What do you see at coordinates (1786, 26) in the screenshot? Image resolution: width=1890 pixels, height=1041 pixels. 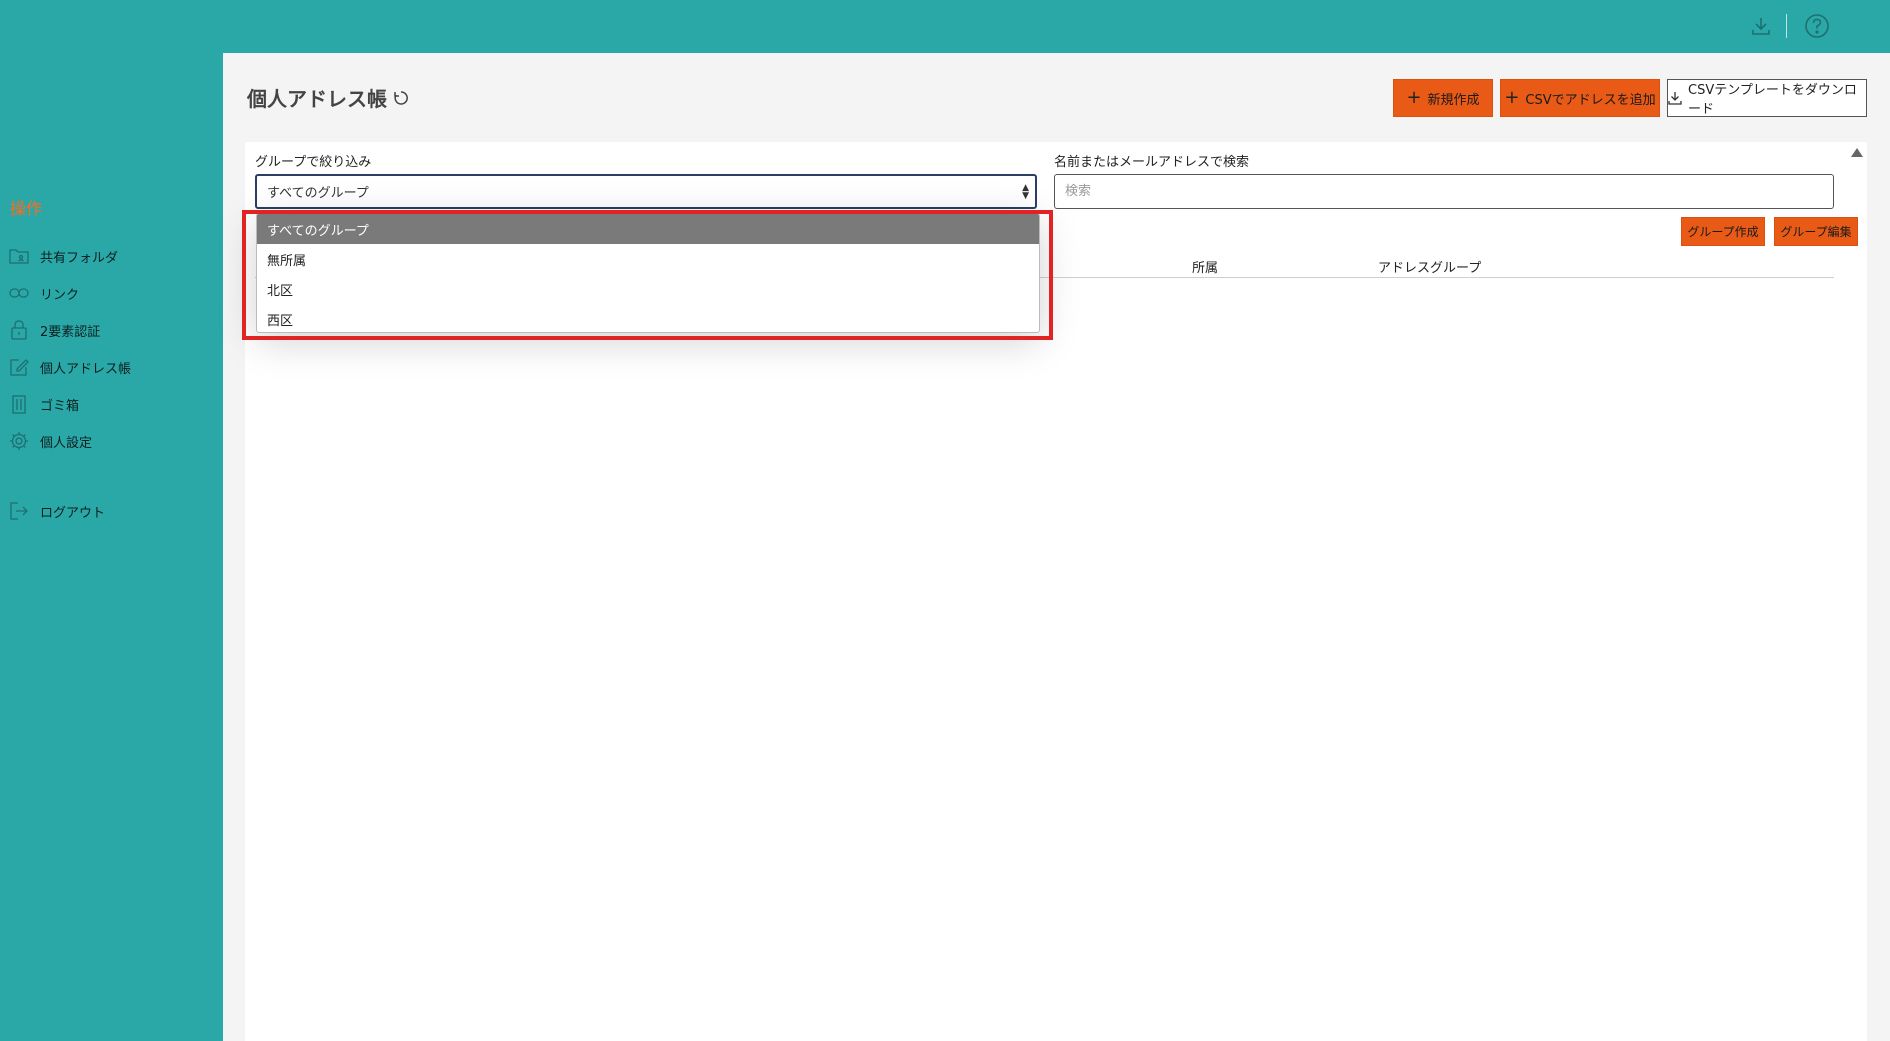 I see `topbar-divider` at bounding box center [1786, 26].